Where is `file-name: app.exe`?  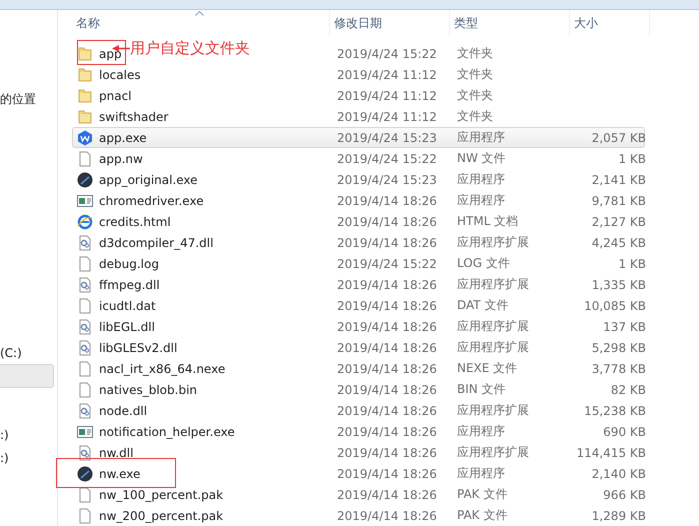 file-name: app.exe is located at coordinates (123, 137).